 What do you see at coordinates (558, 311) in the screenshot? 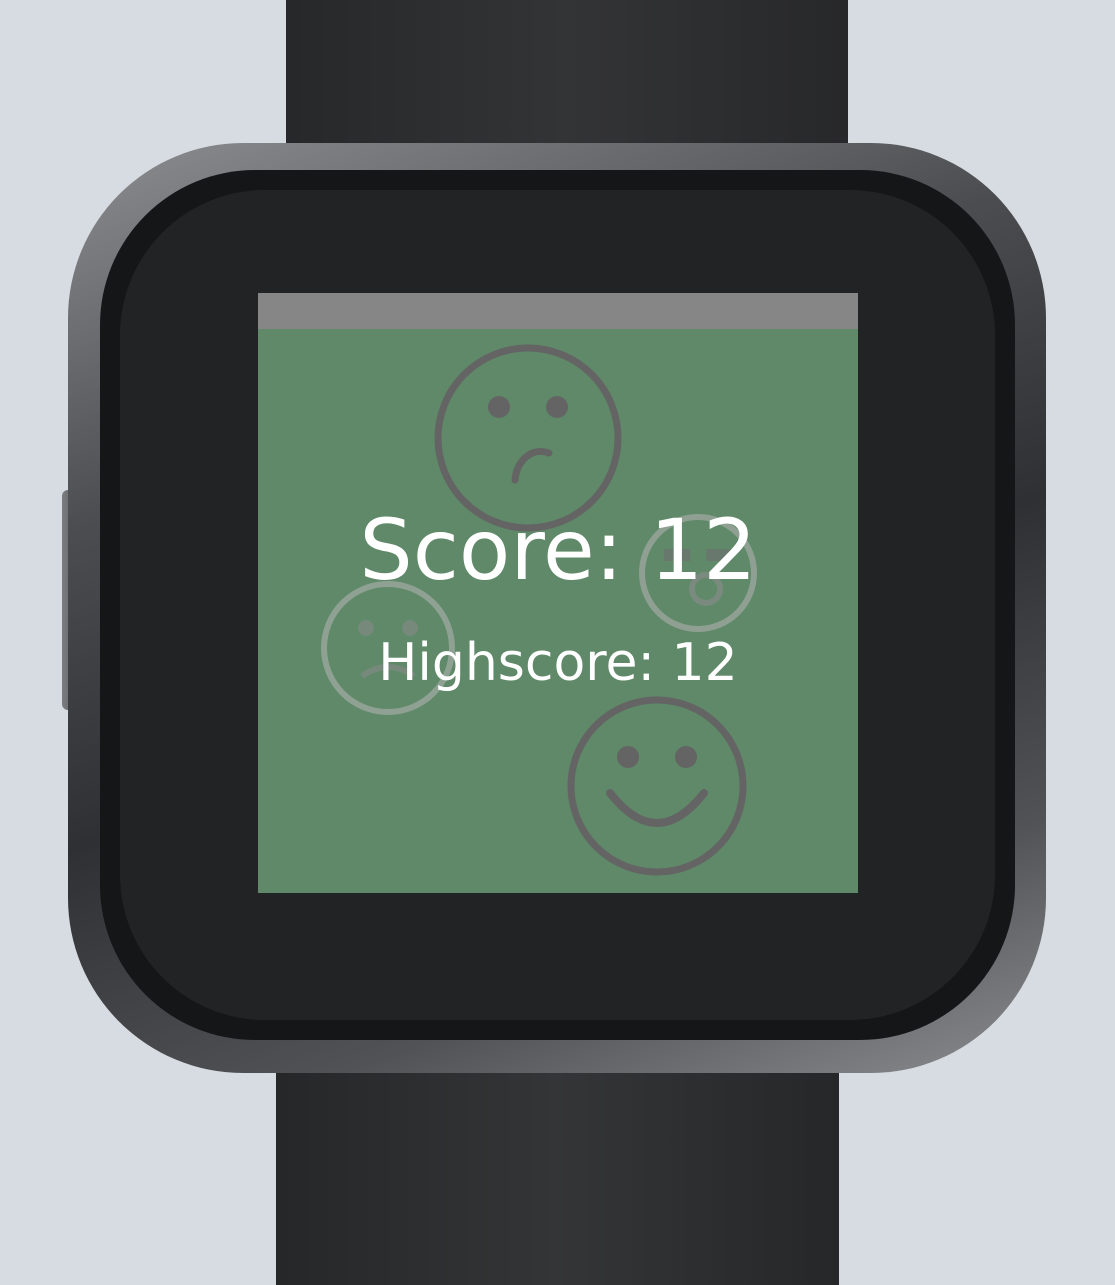
I see `status-bar` at bounding box center [558, 311].